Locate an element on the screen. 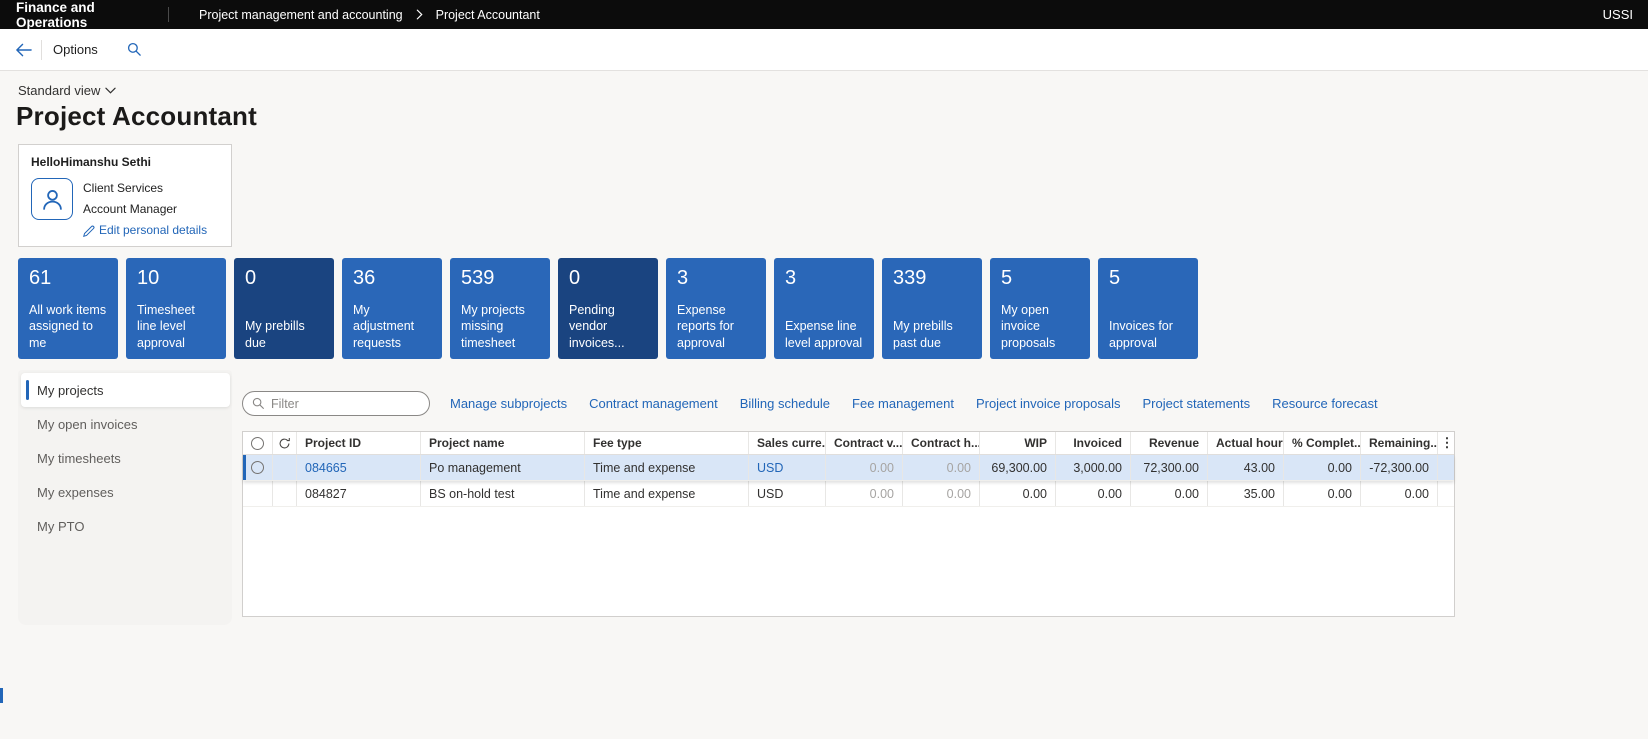 The image size is (1648, 739). kpi-tile-timesheet-line-level-approval: 10 Timesheet line level approval is located at coordinates (176, 308).